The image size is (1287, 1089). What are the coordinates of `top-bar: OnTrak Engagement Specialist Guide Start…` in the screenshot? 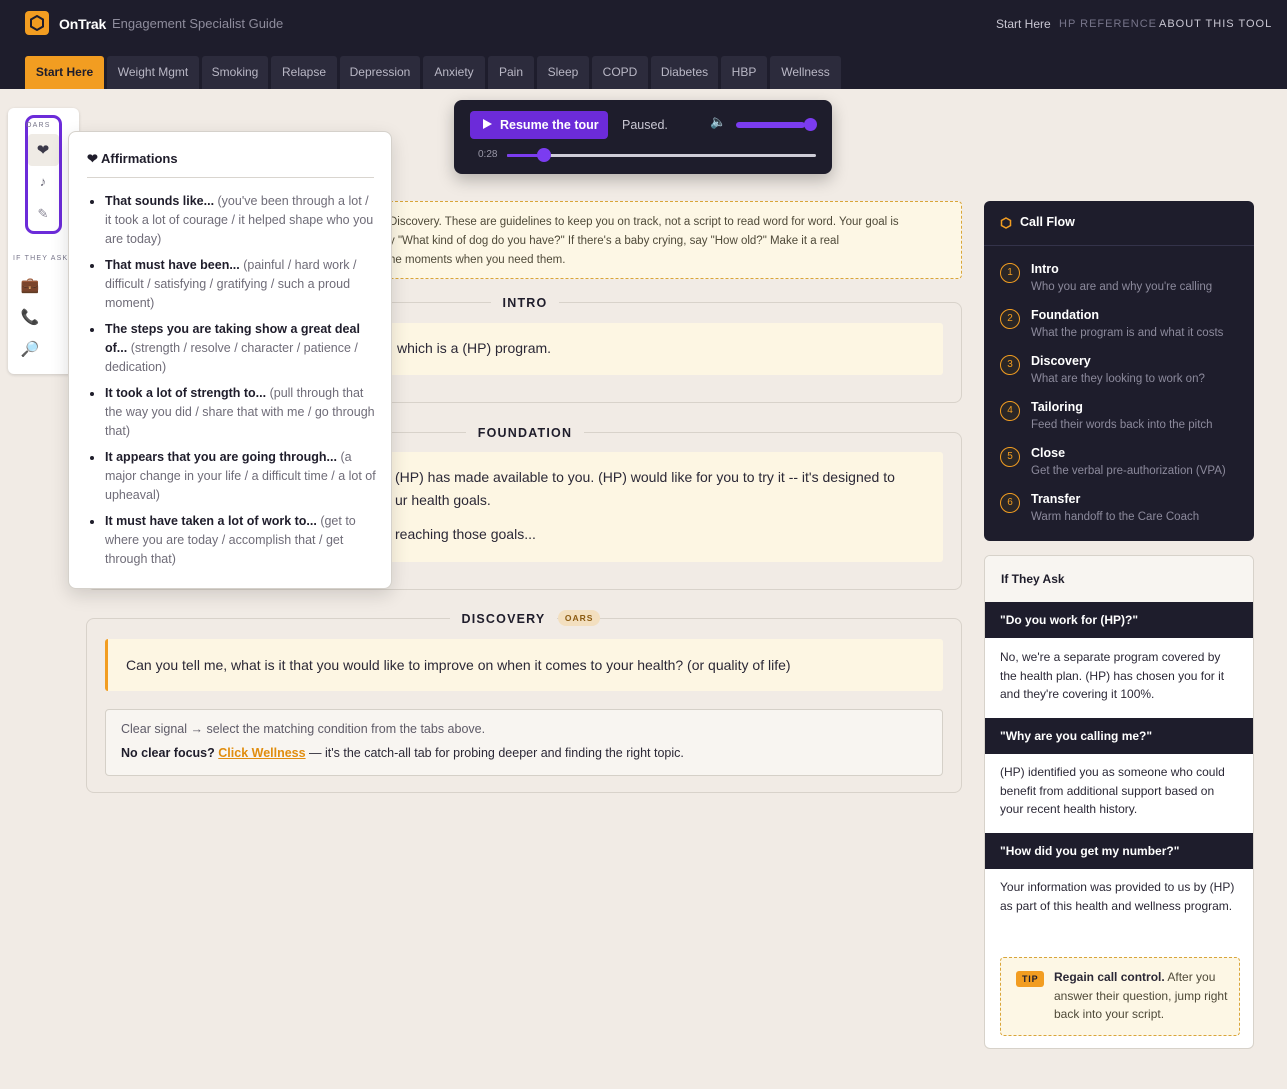 It's located at (643, 23).